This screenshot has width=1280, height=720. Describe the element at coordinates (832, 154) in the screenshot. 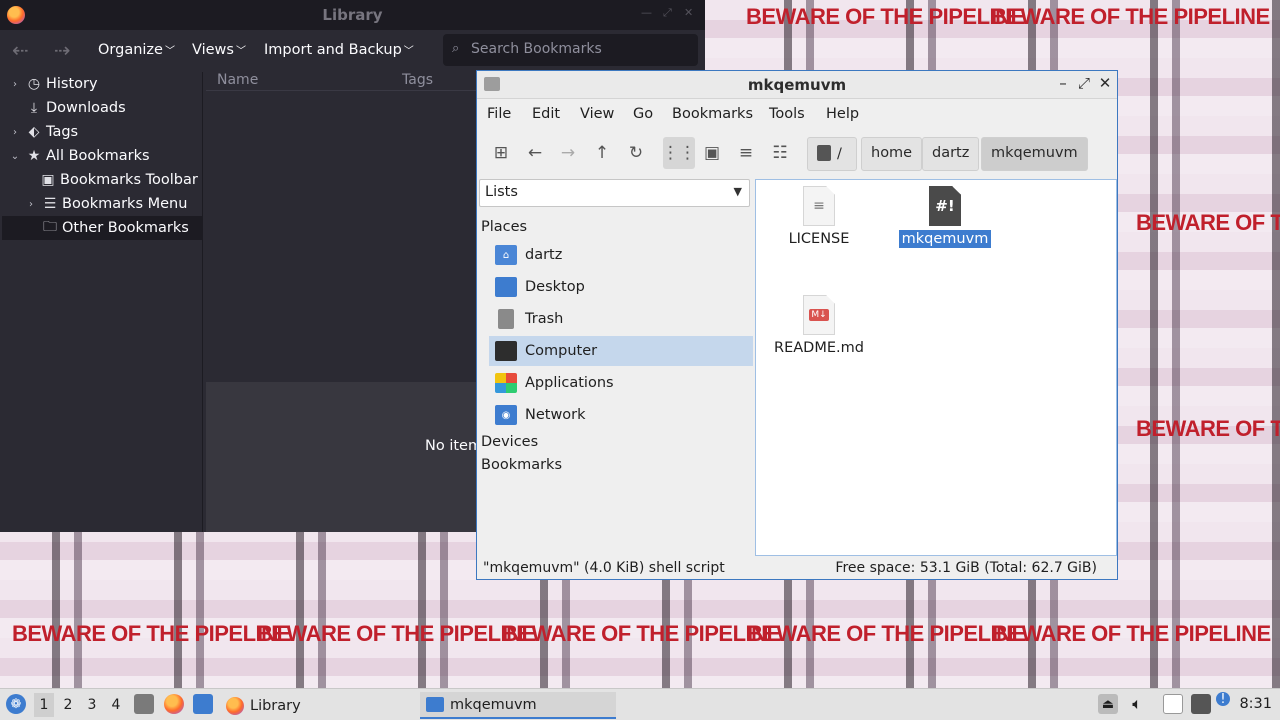

I see `breadcrumb-root: /` at that location.